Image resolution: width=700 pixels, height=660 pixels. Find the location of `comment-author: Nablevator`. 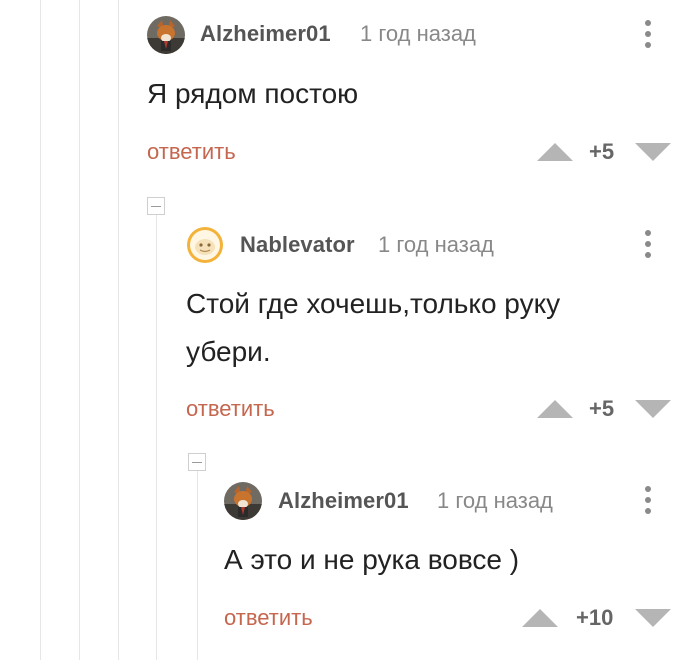

comment-author: Nablevator is located at coordinates (297, 245).